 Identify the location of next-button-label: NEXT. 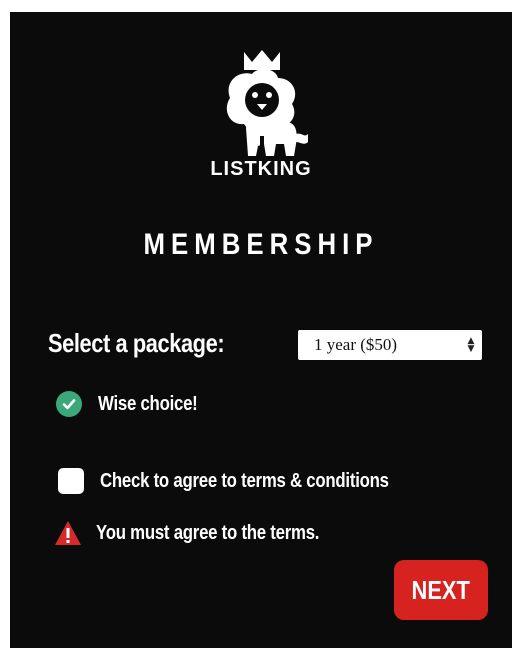
(441, 589).